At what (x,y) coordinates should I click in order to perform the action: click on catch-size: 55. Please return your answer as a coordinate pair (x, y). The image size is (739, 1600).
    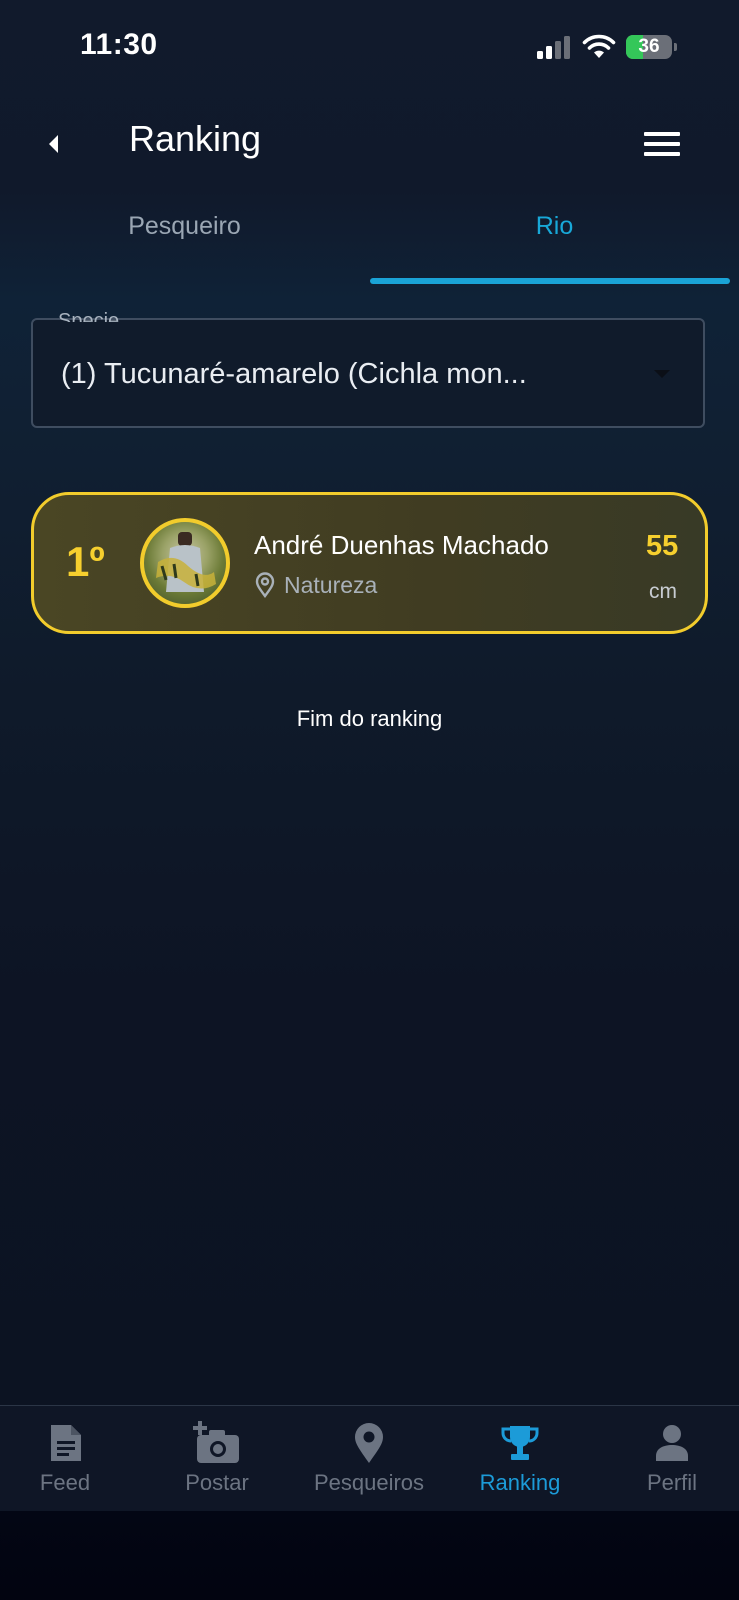
    Looking at the image, I should click on (662, 546).